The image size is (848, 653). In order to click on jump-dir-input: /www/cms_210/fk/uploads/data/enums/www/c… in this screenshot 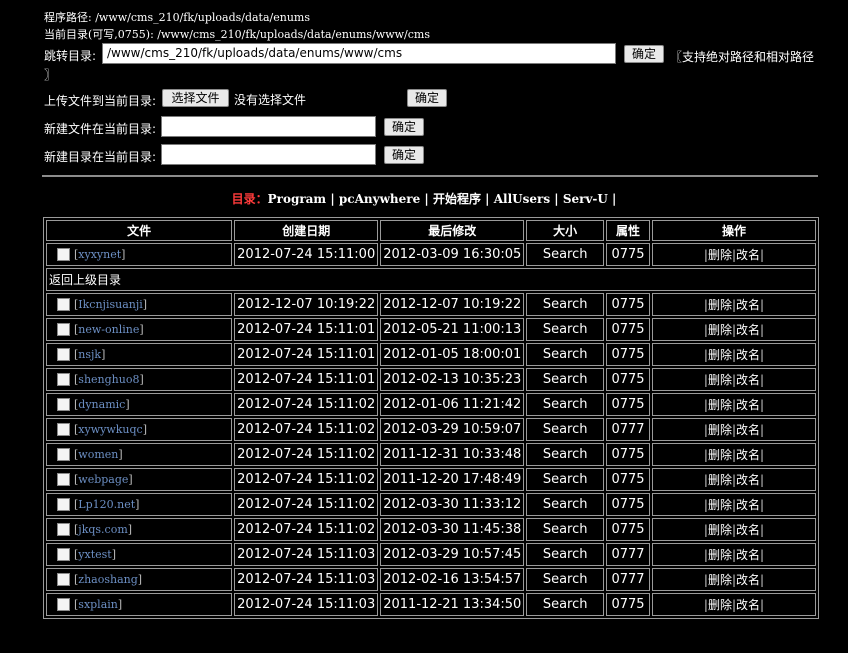, I will do `click(359, 53)`.